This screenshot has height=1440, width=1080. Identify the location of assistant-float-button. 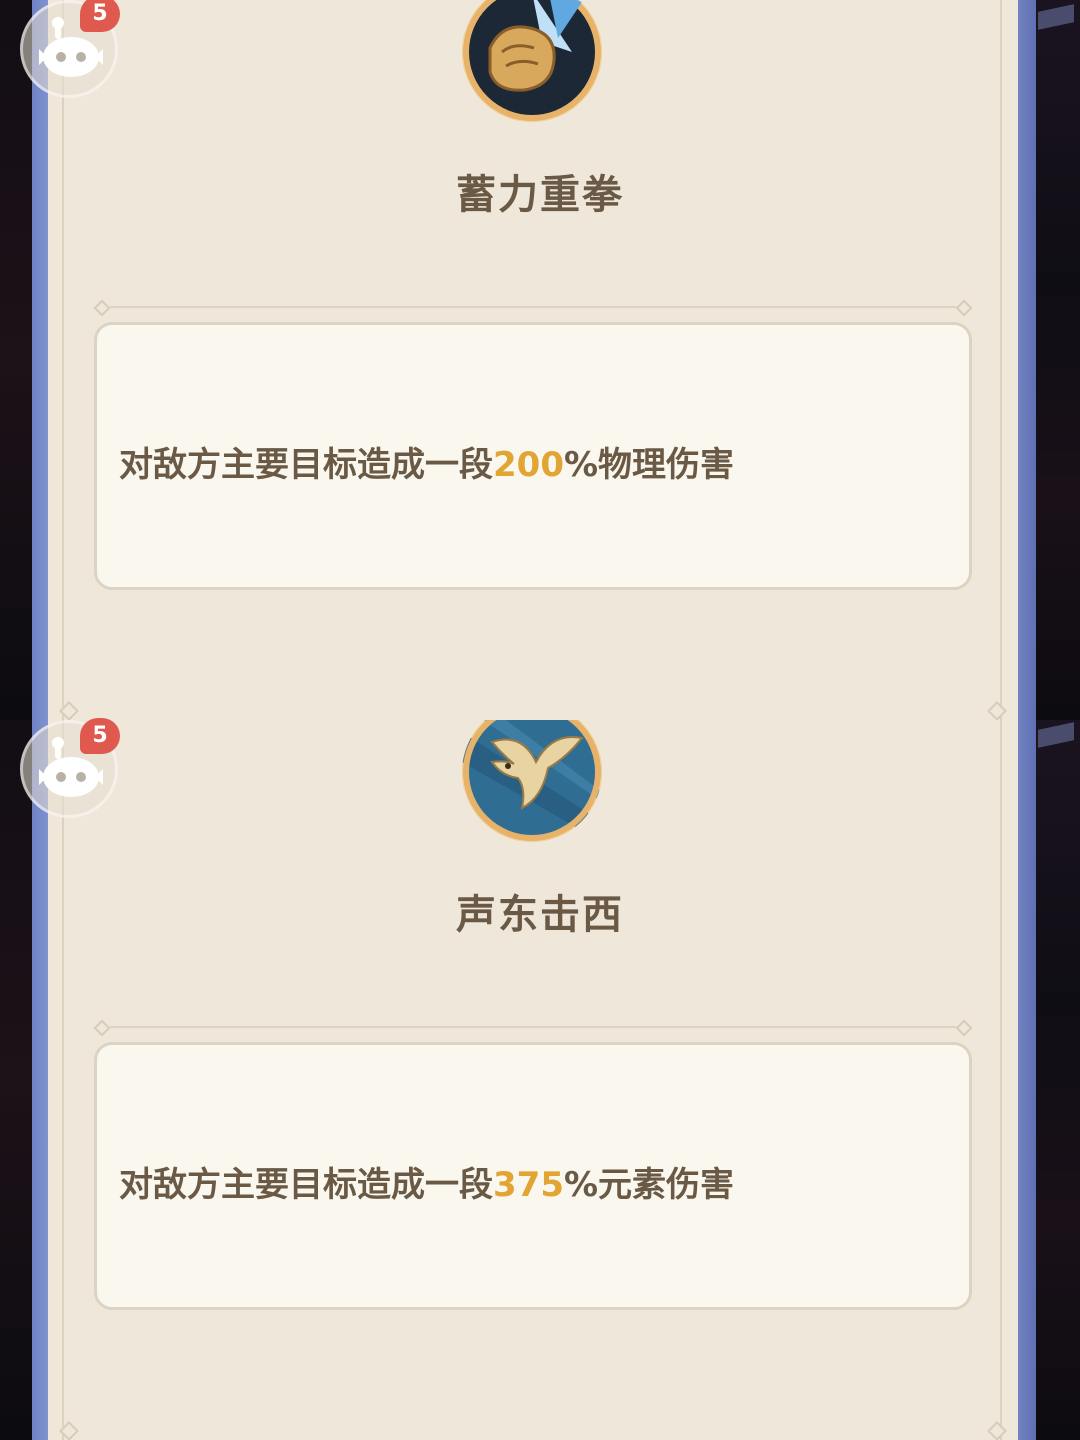
(69, 769).